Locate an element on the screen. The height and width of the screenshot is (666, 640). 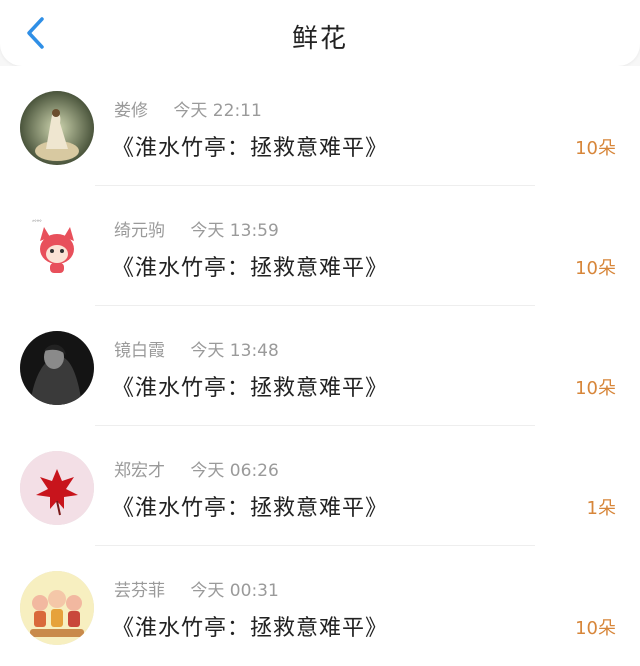
timestamp: 今天 13:48 is located at coordinates (234, 351).